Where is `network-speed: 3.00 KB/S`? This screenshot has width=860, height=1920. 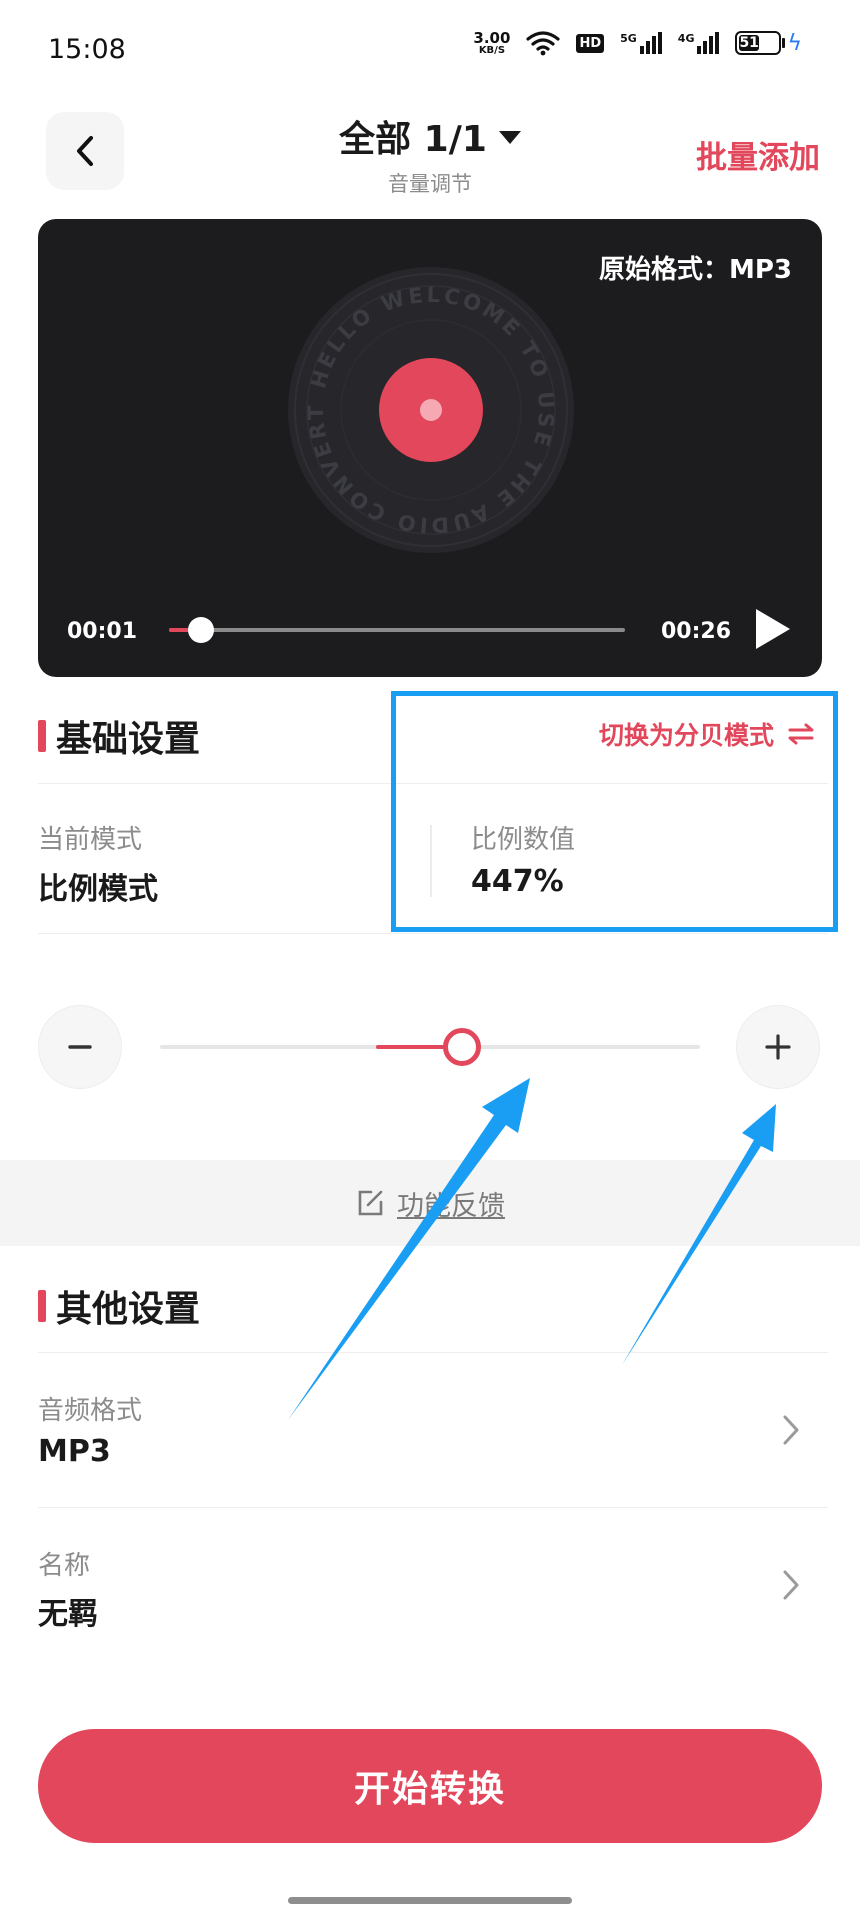 network-speed: 3.00 KB/S is located at coordinates (492, 42).